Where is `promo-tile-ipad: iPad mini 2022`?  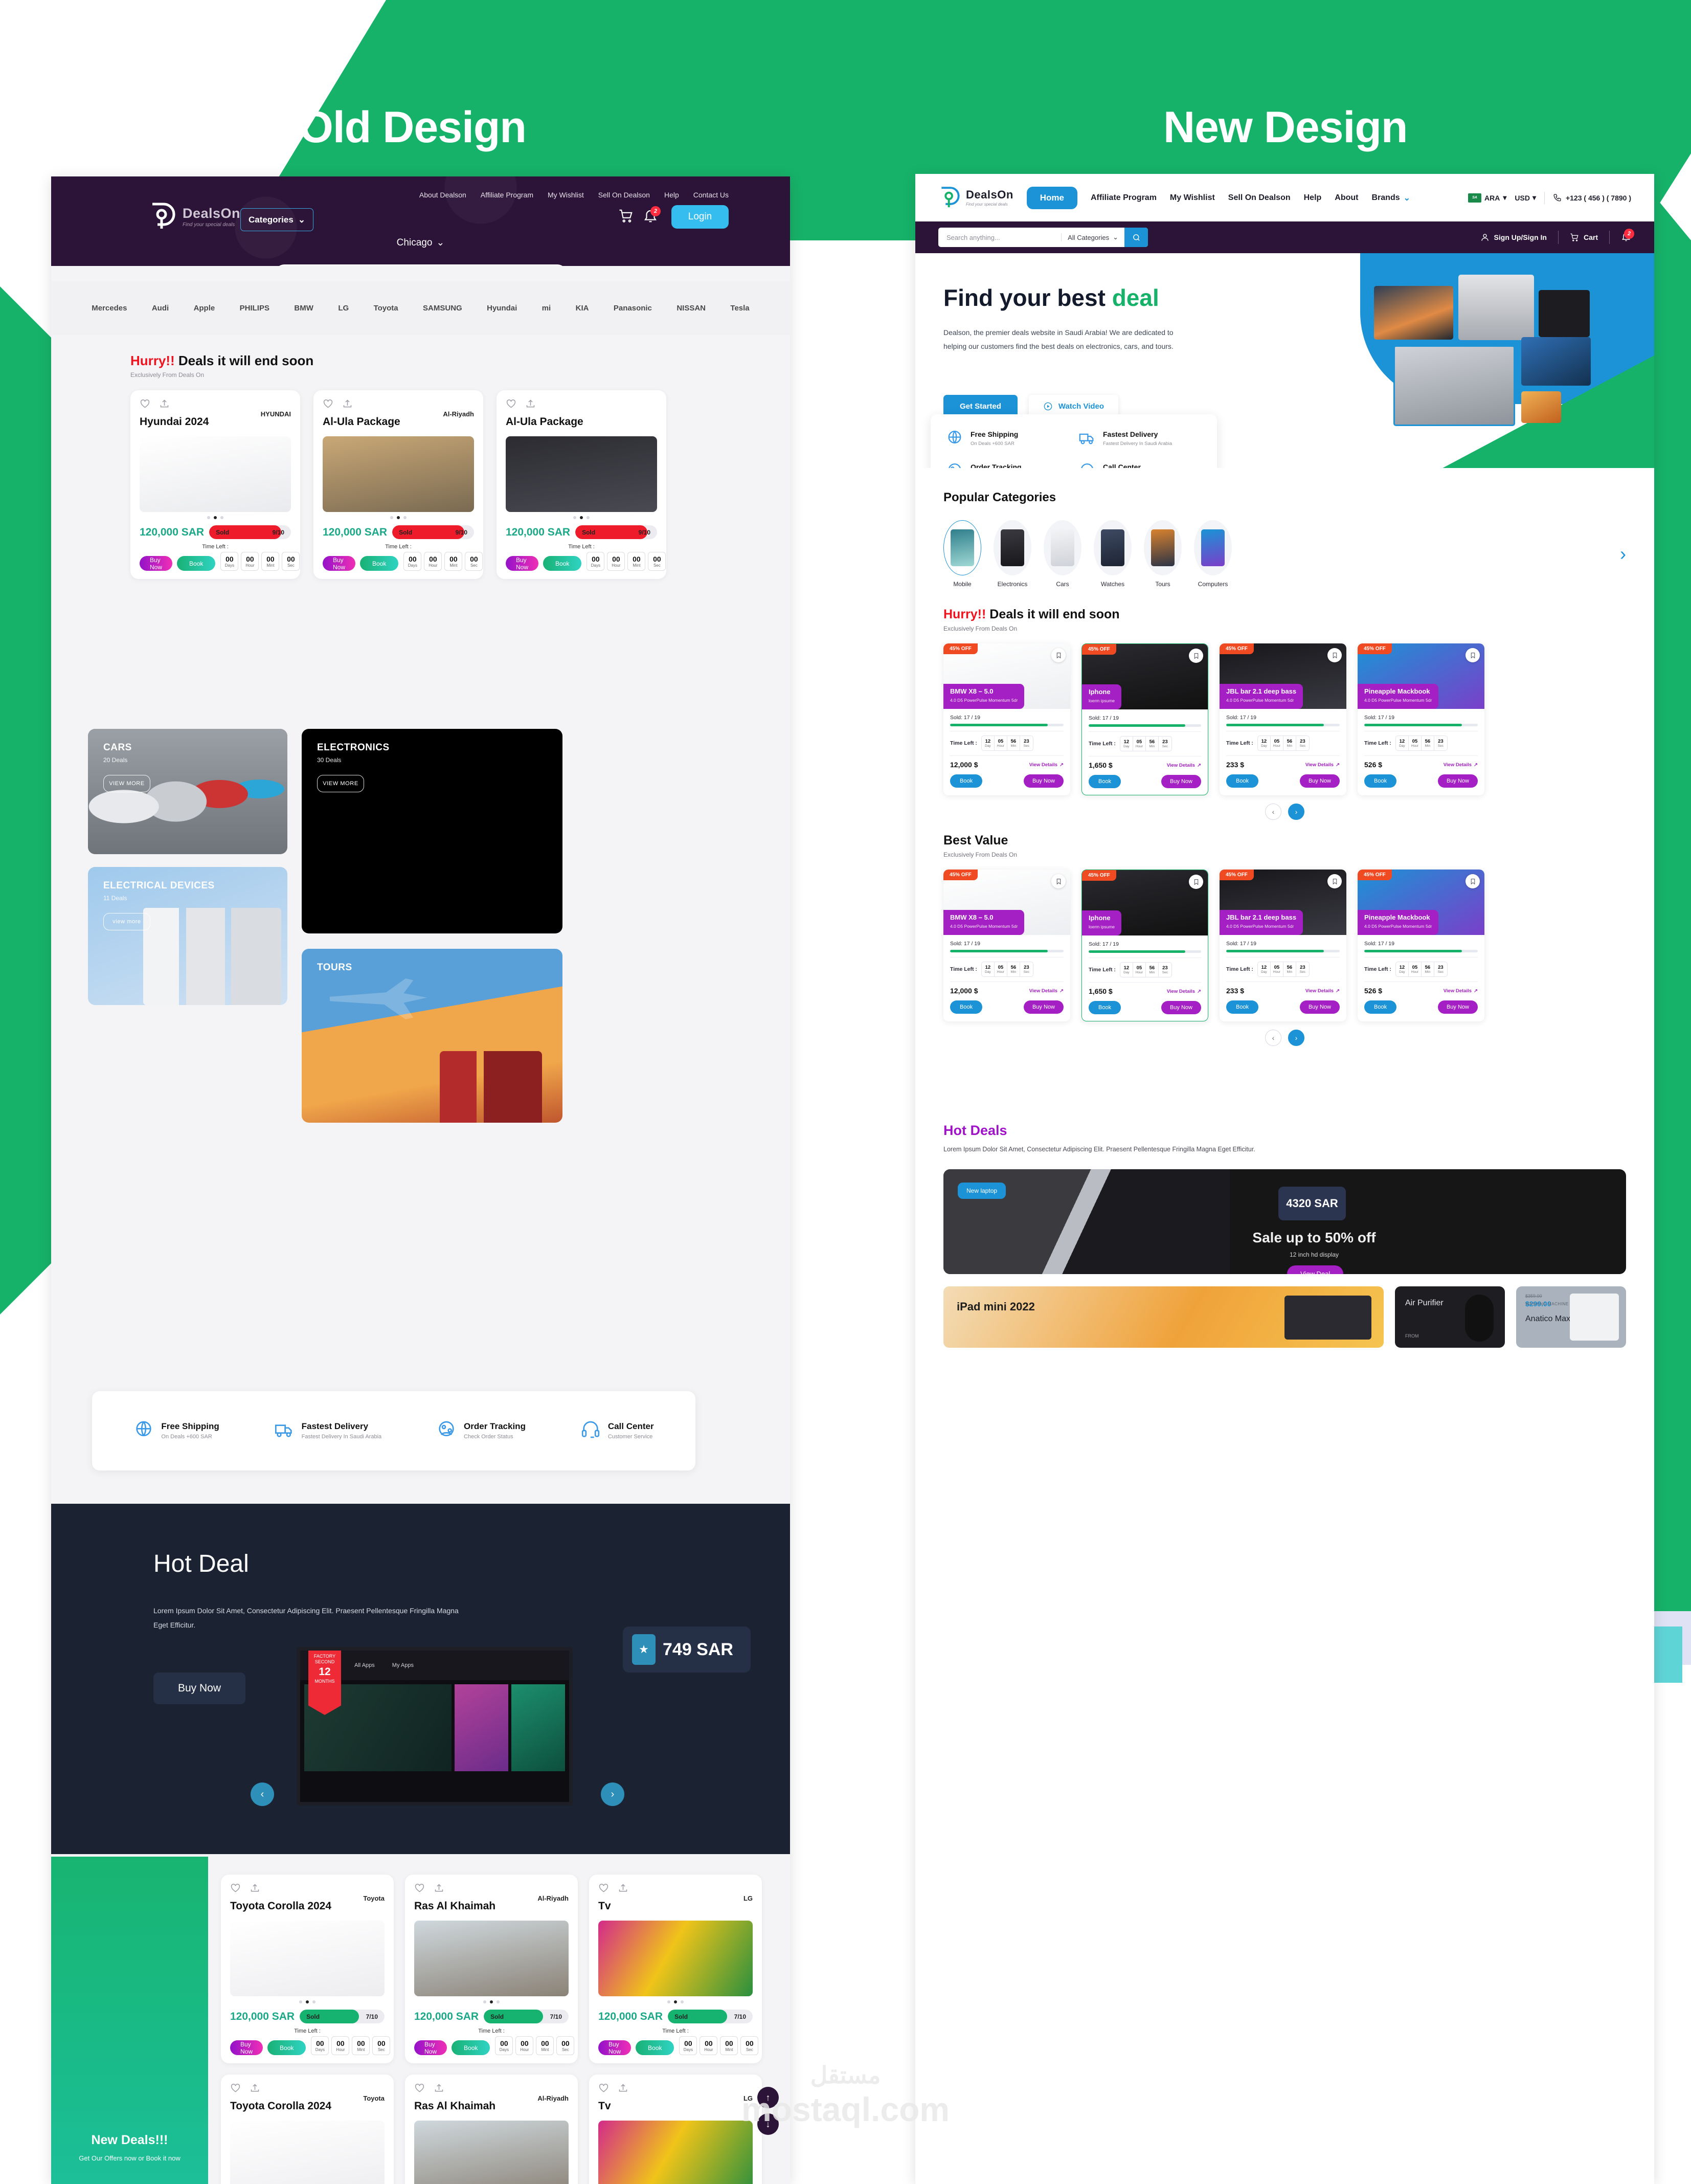
promo-tile-ipad: iPad mini 2022 is located at coordinates (1163, 1317).